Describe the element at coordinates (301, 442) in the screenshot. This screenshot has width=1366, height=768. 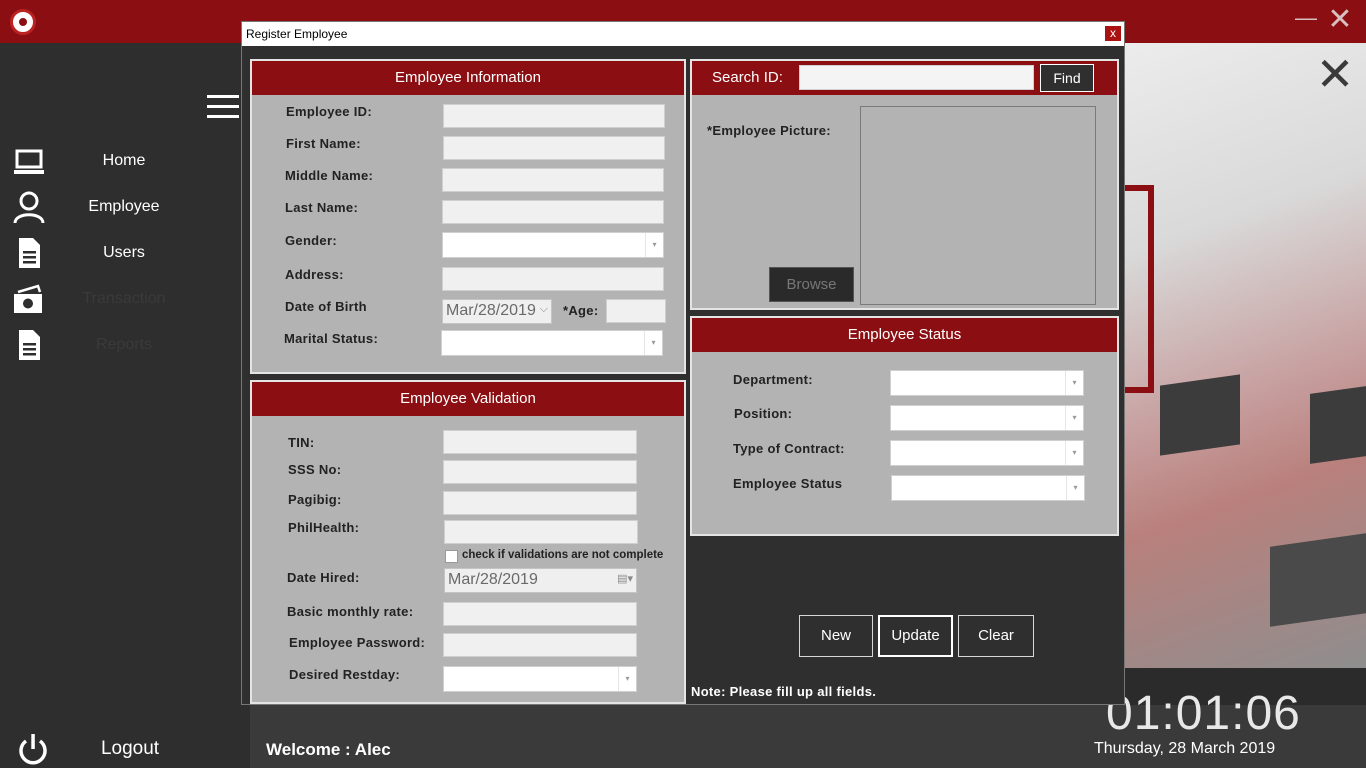
I see `tin-label: TIN:` at that location.